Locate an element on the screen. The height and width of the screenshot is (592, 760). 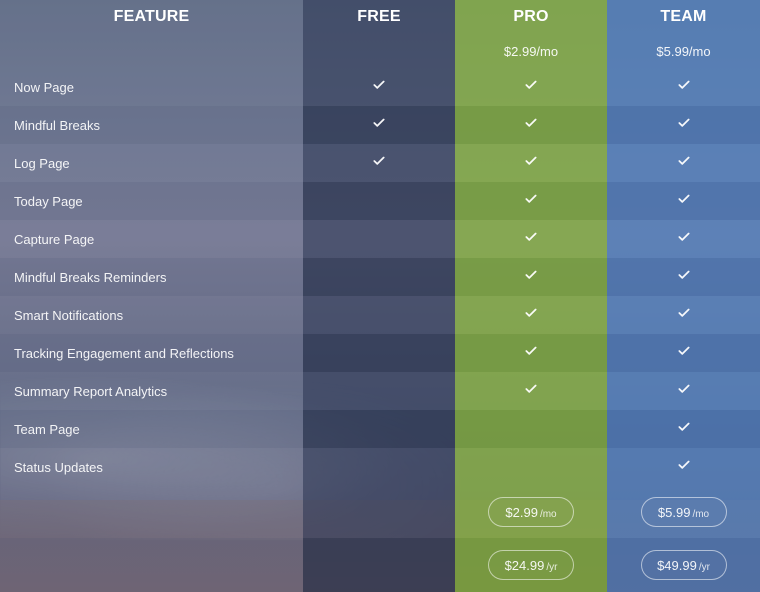
feature-row: Capture Page is located at coordinates (380, 239).